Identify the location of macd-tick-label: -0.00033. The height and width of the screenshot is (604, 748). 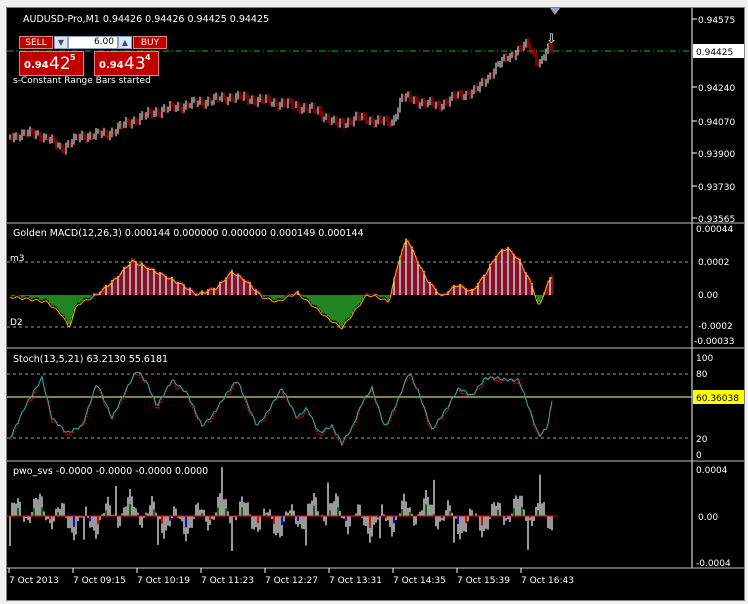
(714, 342).